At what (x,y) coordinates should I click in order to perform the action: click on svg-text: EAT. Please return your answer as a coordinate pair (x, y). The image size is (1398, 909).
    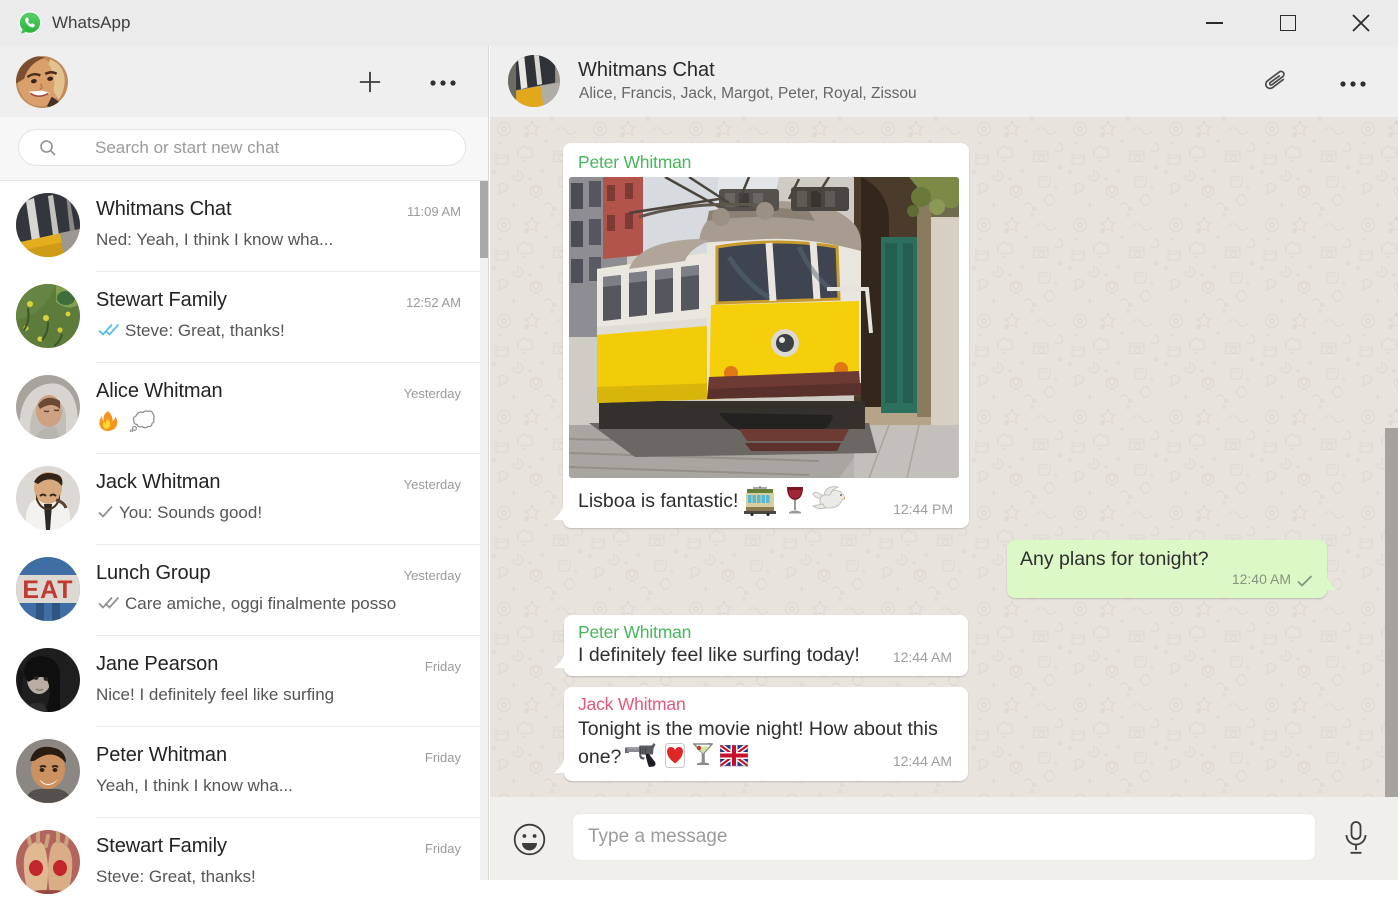
    Looking at the image, I should click on (47, 590).